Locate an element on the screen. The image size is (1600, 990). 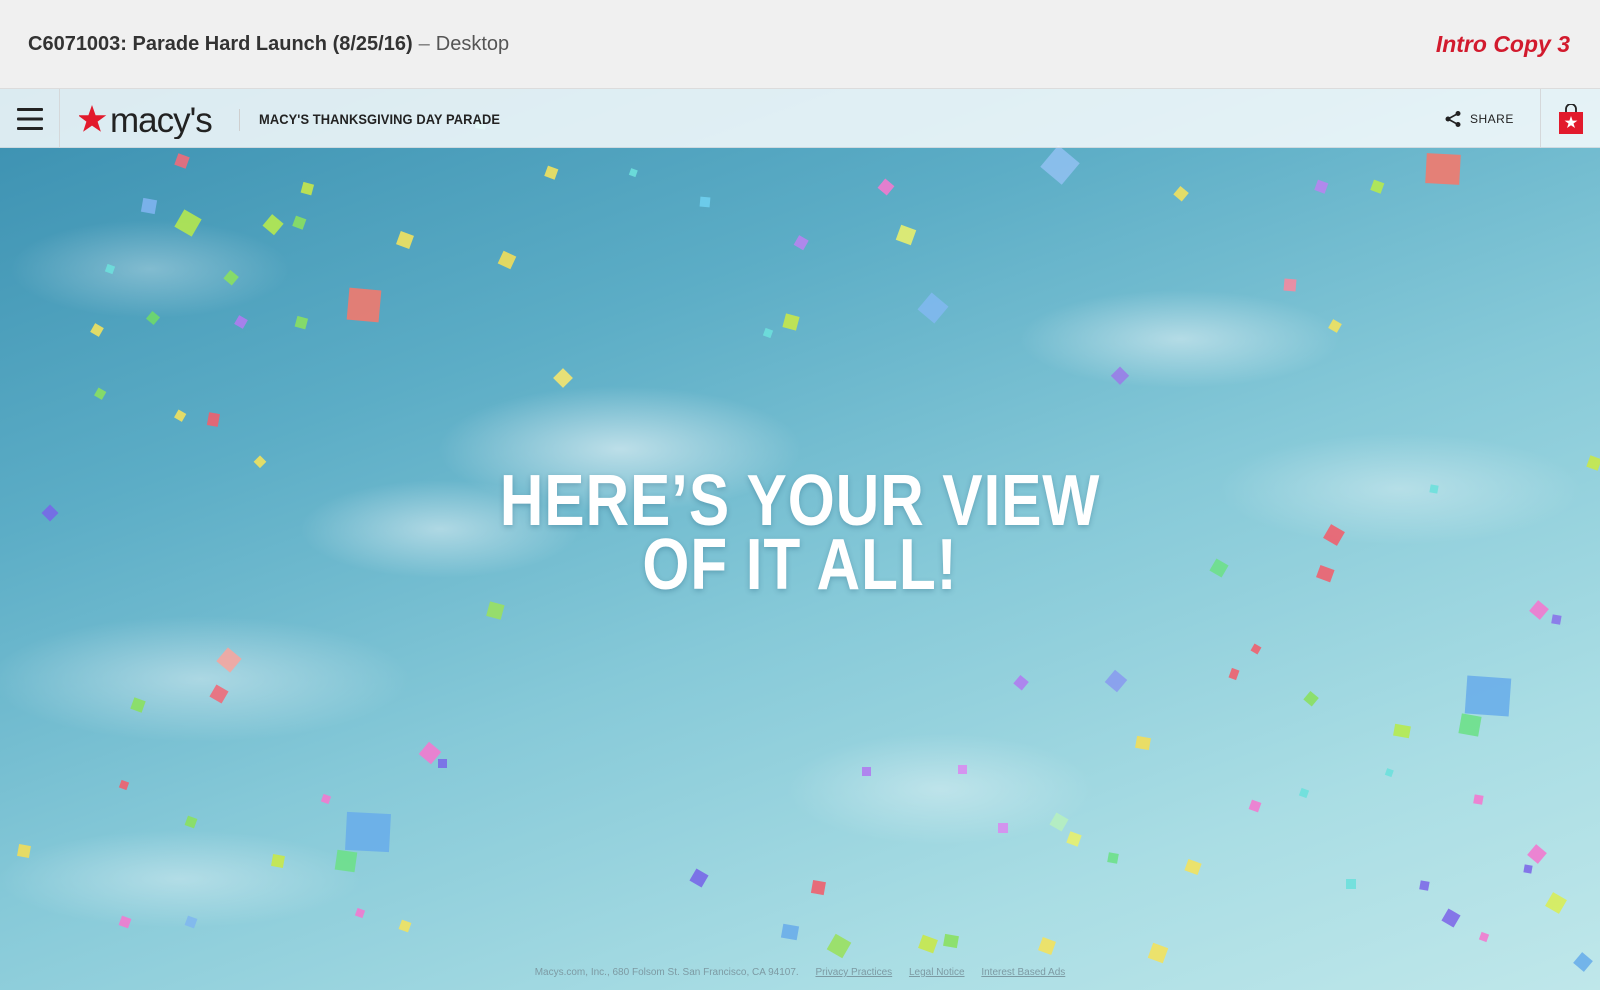
menu-icon is located at coordinates (29, 118).